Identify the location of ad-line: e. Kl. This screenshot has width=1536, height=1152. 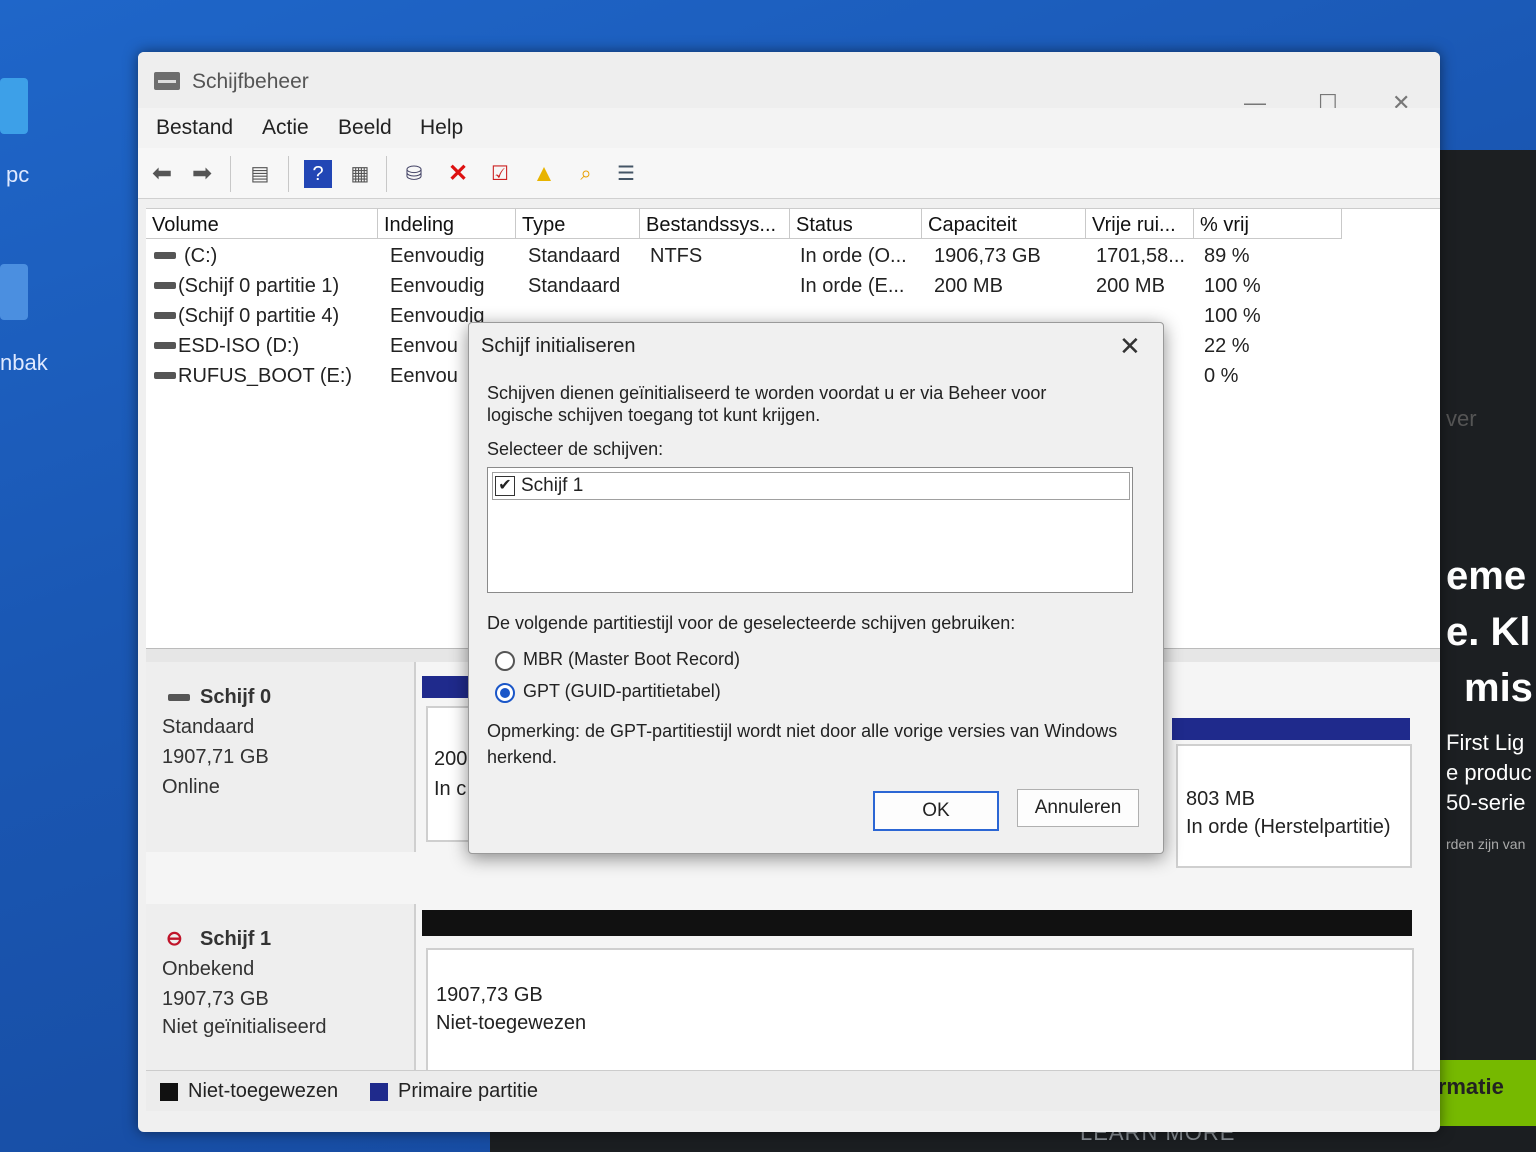
(1488, 632).